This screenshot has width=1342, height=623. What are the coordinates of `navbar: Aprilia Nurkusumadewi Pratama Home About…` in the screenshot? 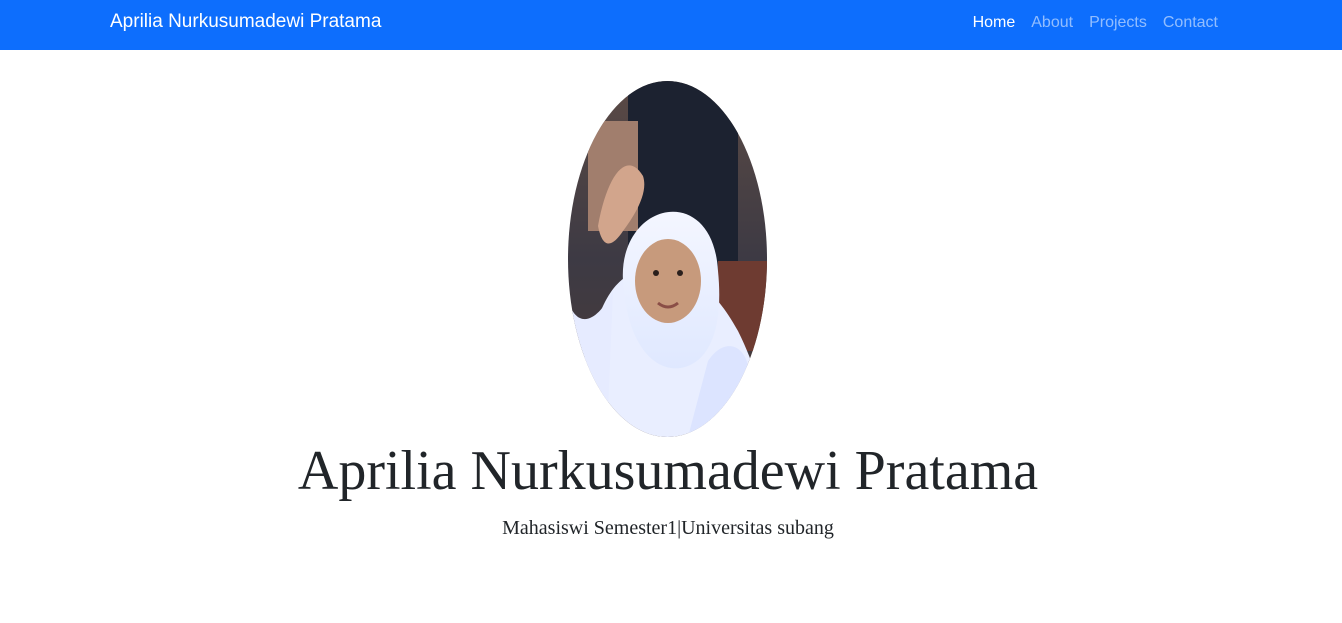 It's located at (671, 25).